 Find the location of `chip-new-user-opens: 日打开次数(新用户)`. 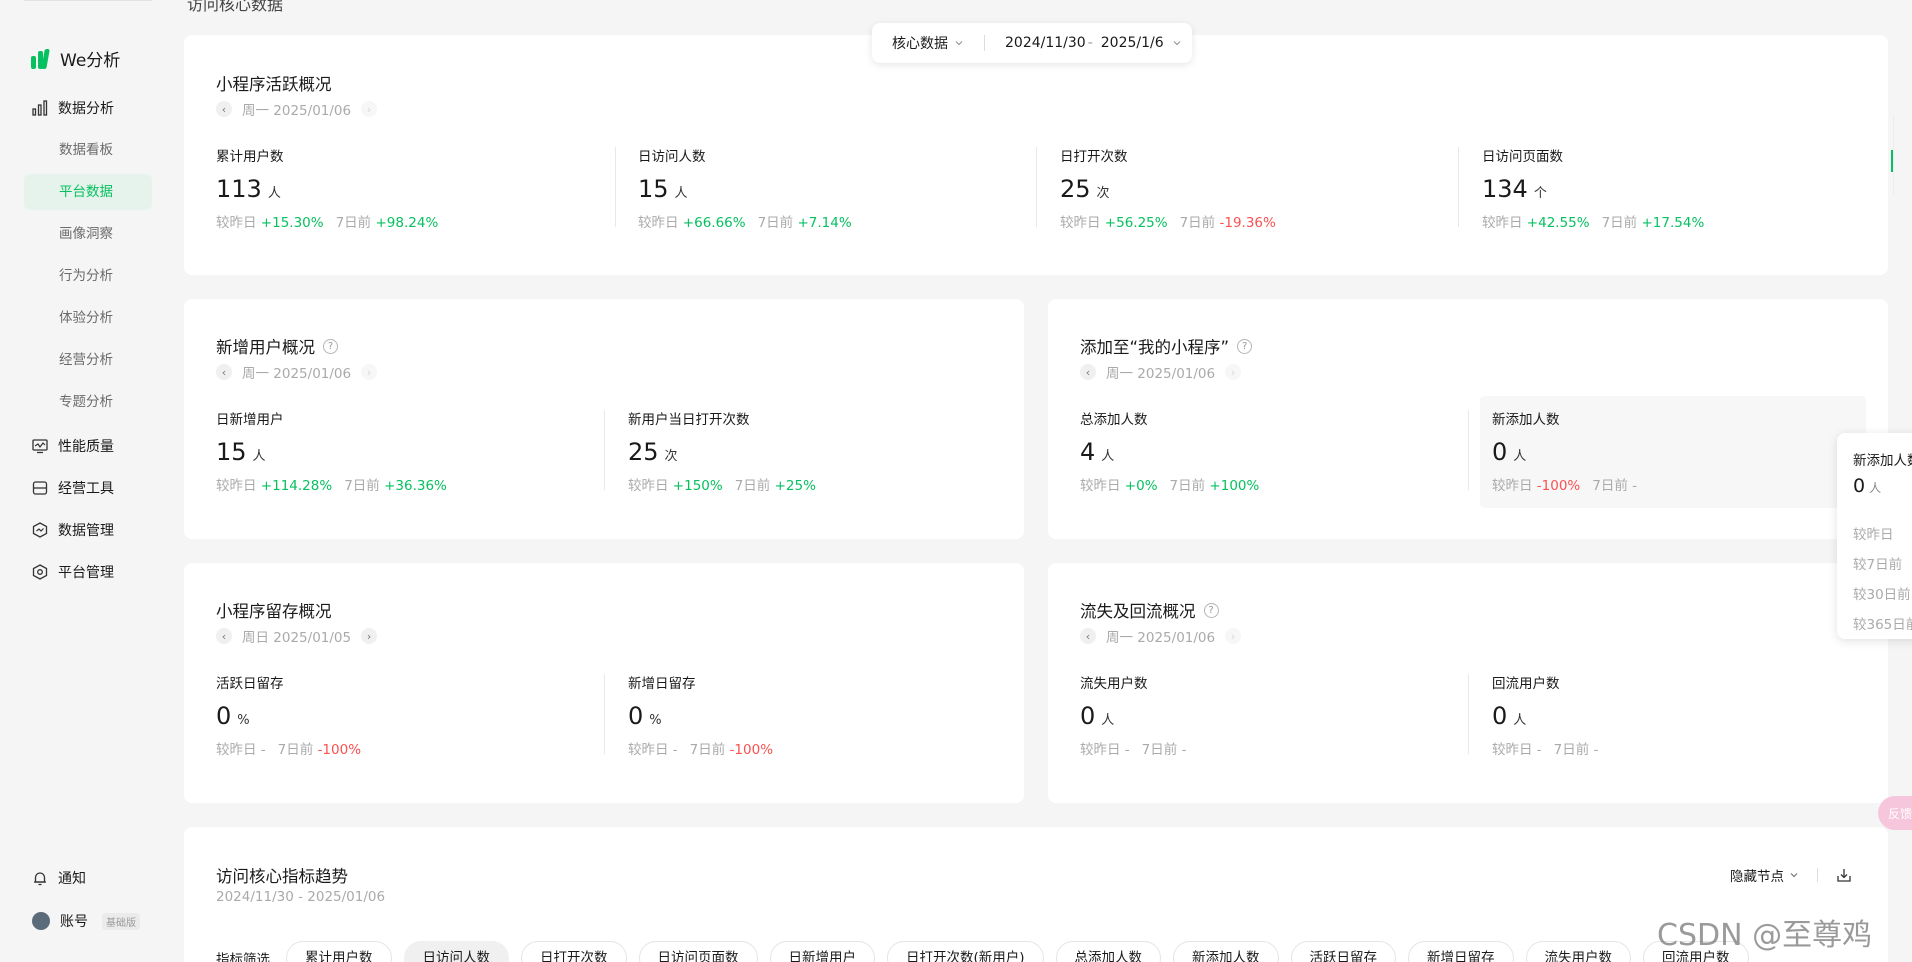

chip-new-user-opens: 日打开次数(新用户) is located at coordinates (965, 951).